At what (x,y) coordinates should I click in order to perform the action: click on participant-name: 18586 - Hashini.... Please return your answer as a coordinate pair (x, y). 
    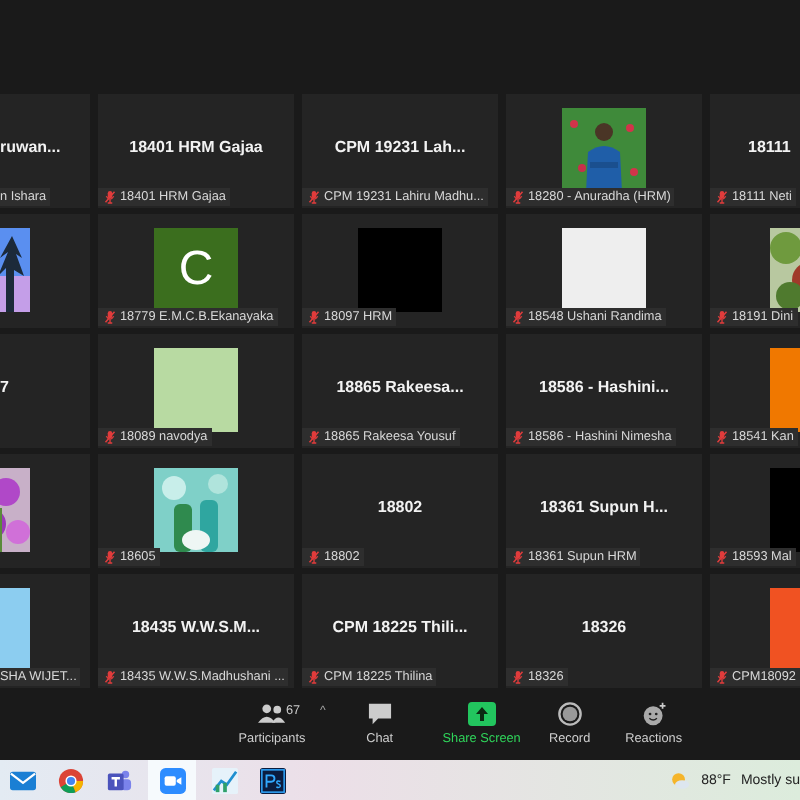
    Looking at the image, I should click on (604, 387).